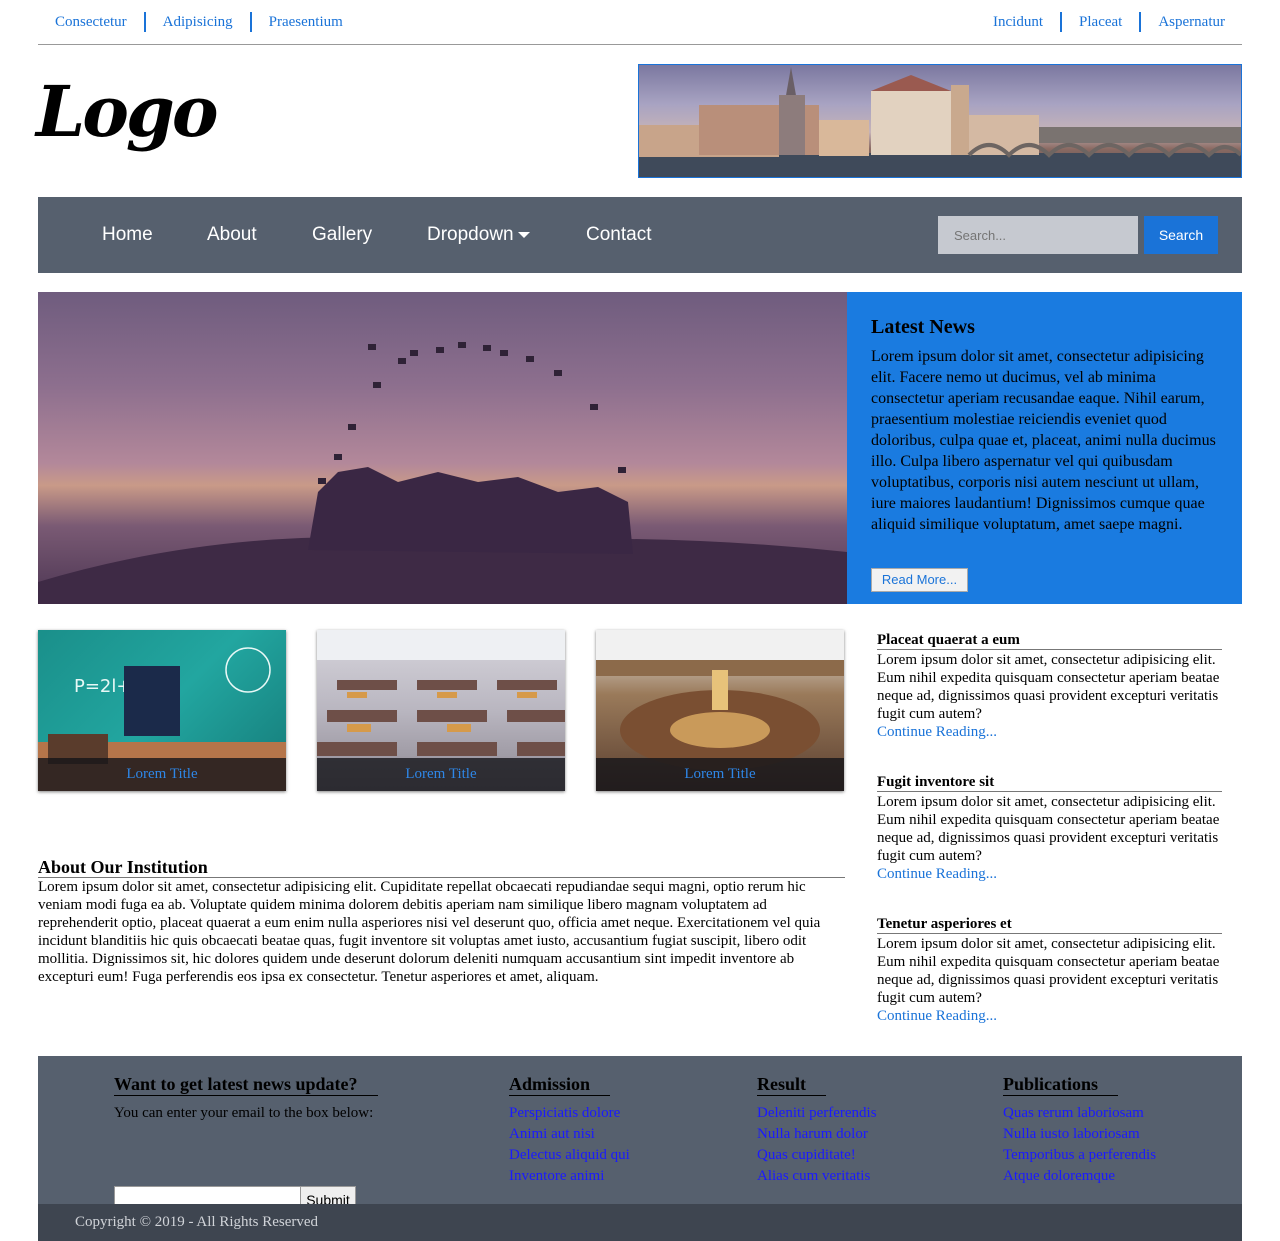 Image resolution: width=1280 pixels, height=1241 pixels. I want to click on nav-dropdown: Dropdown, so click(478, 235).